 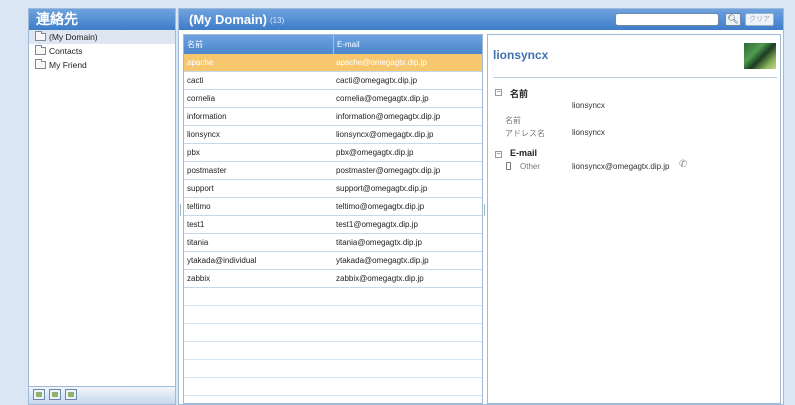 I want to click on table-row: pbx pbx@omegagtx.dip.jp, so click(x=333, y=153).